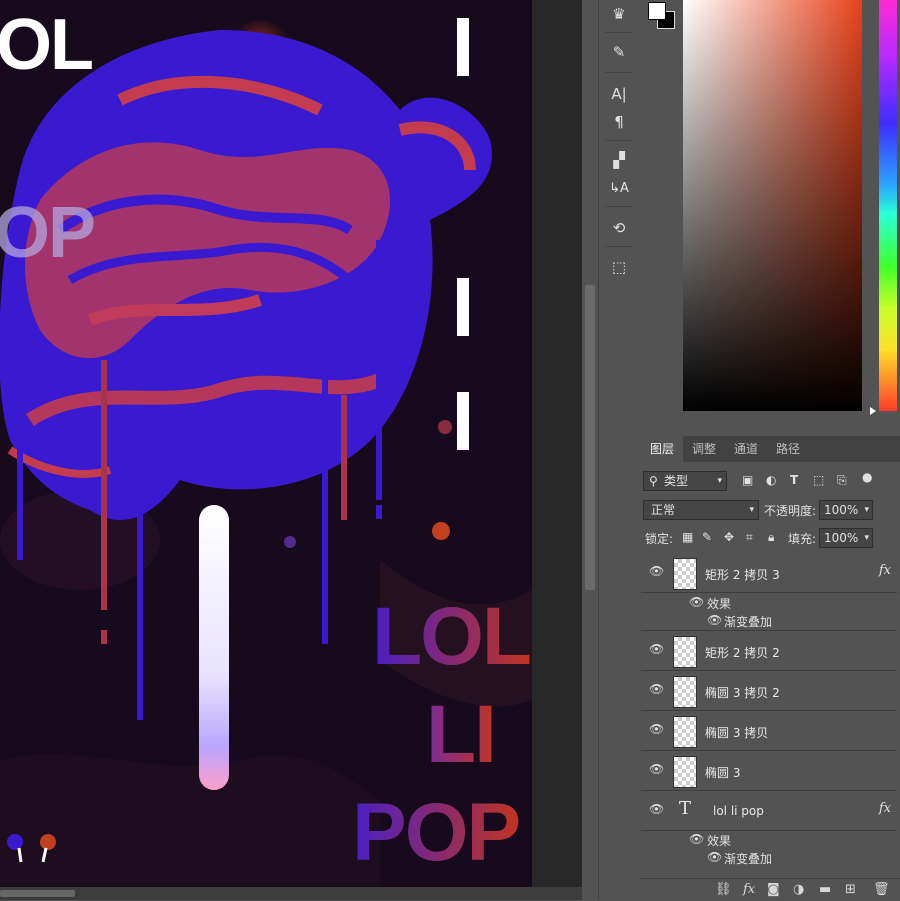  What do you see at coordinates (749, 889) in the screenshot?
I see `add-layer-style-icon: fx` at bounding box center [749, 889].